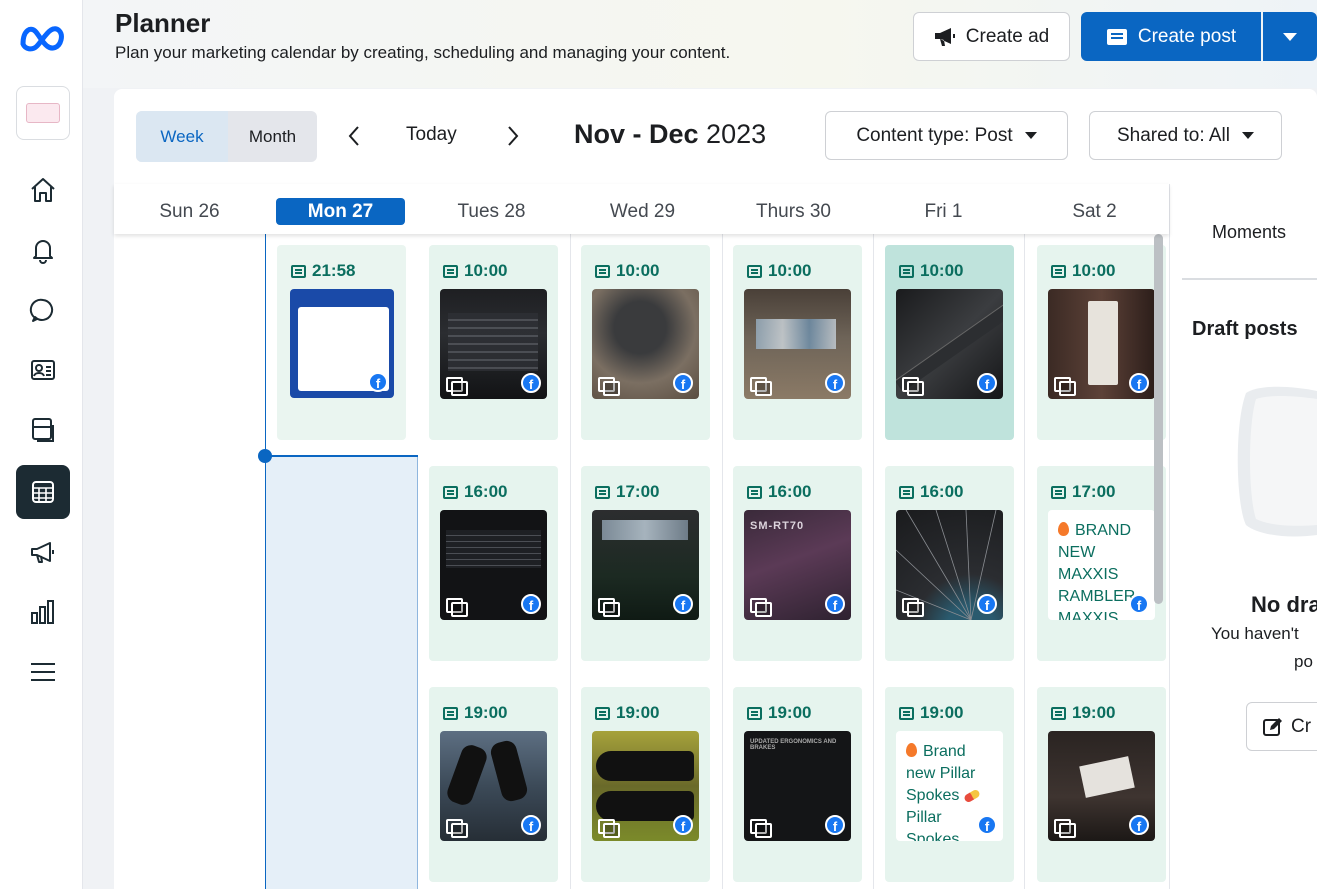  Describe the element at coordinates (493, 342) in the screenshot. I see `post-card-tue-1: 10:00 f` at that location.